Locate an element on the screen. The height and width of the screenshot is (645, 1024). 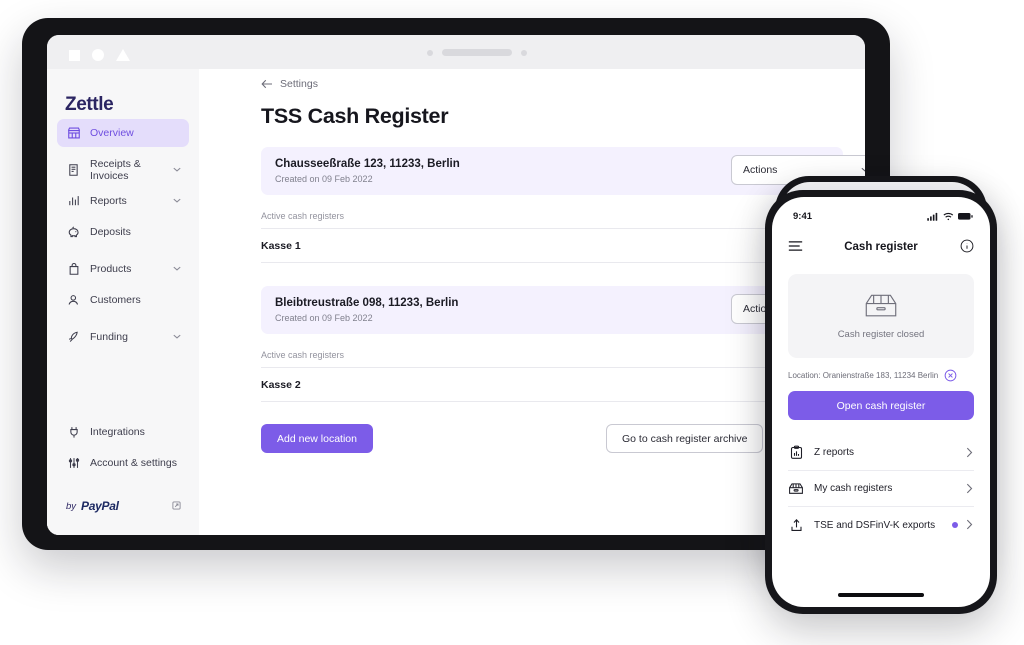
wifi-icon is located at coordinates (948, 216).